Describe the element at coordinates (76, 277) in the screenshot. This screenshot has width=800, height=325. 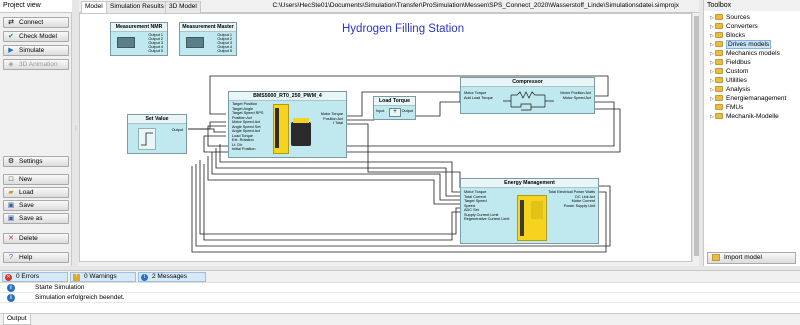
I see `warning-icon: !` at that location.